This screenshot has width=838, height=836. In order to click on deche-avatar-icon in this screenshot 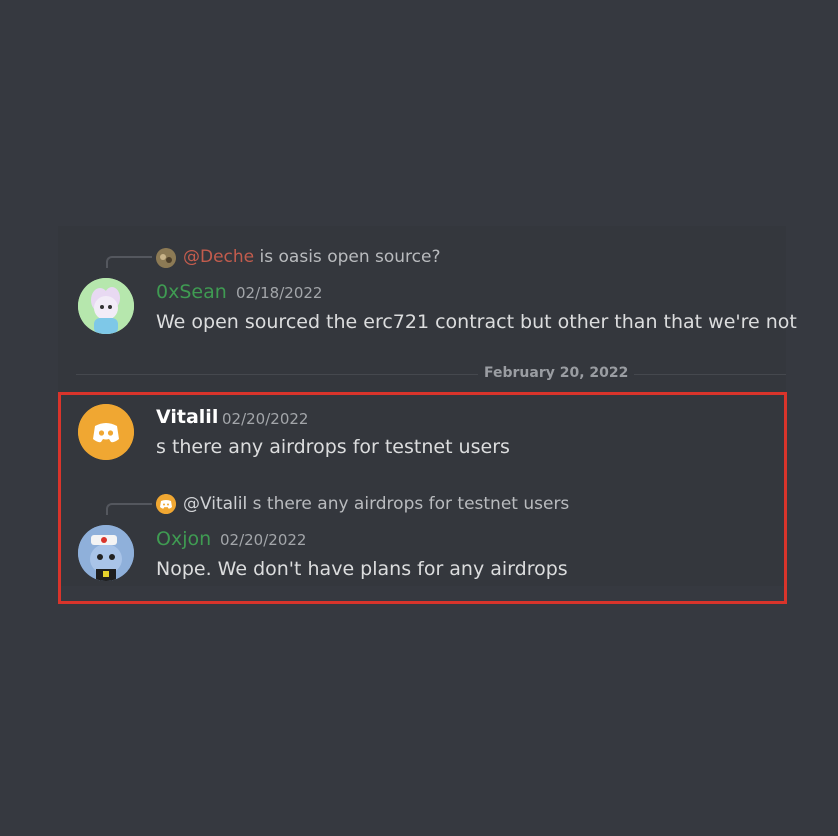, I will do `click(166, 258)`.